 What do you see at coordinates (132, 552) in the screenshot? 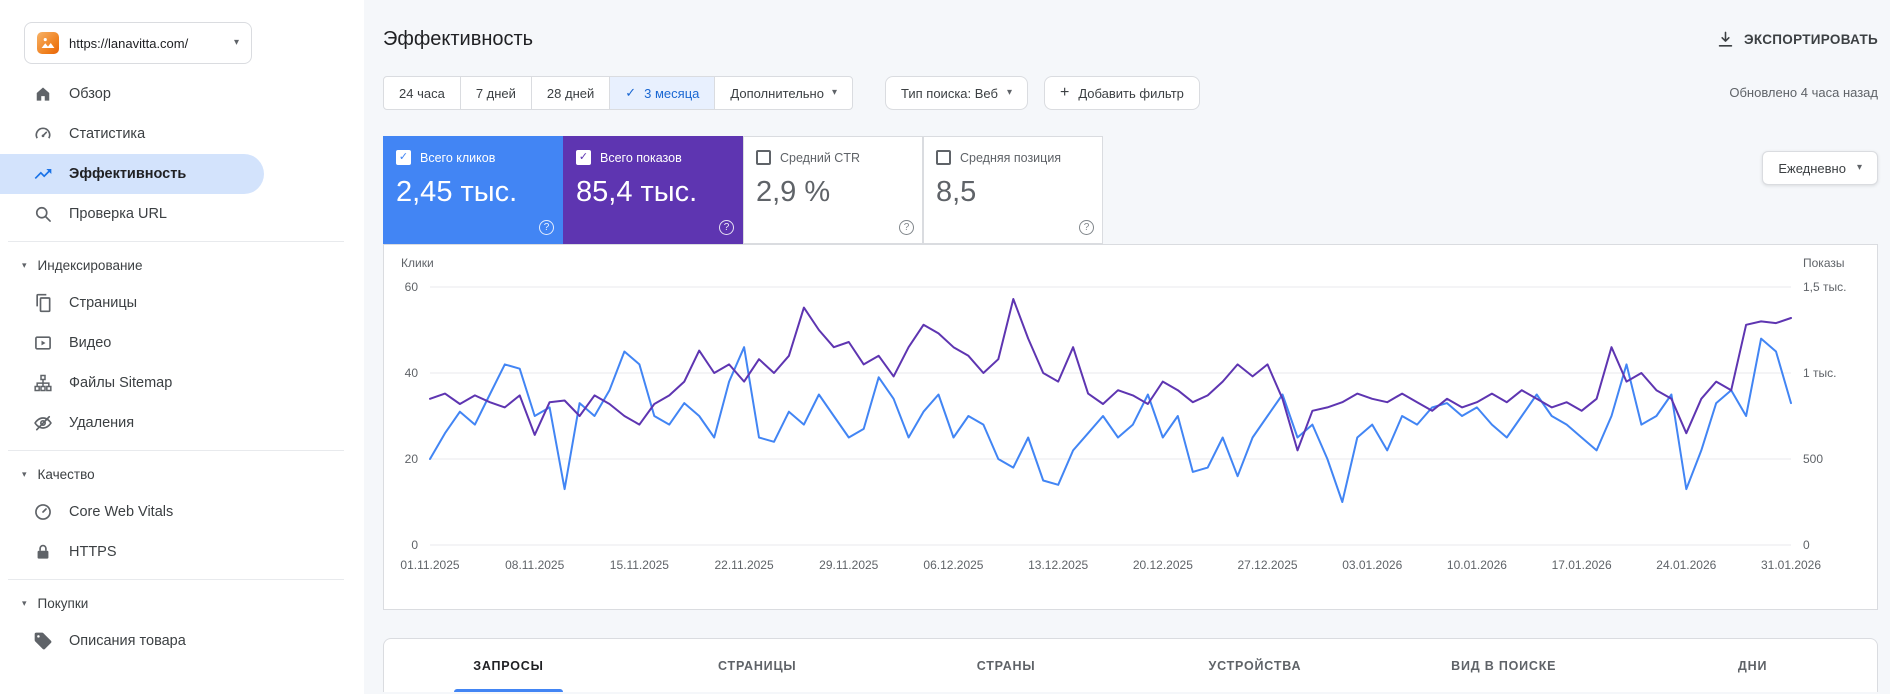
I see `sidebar-item-https: HTTPS` at bounding box center [132, 552].